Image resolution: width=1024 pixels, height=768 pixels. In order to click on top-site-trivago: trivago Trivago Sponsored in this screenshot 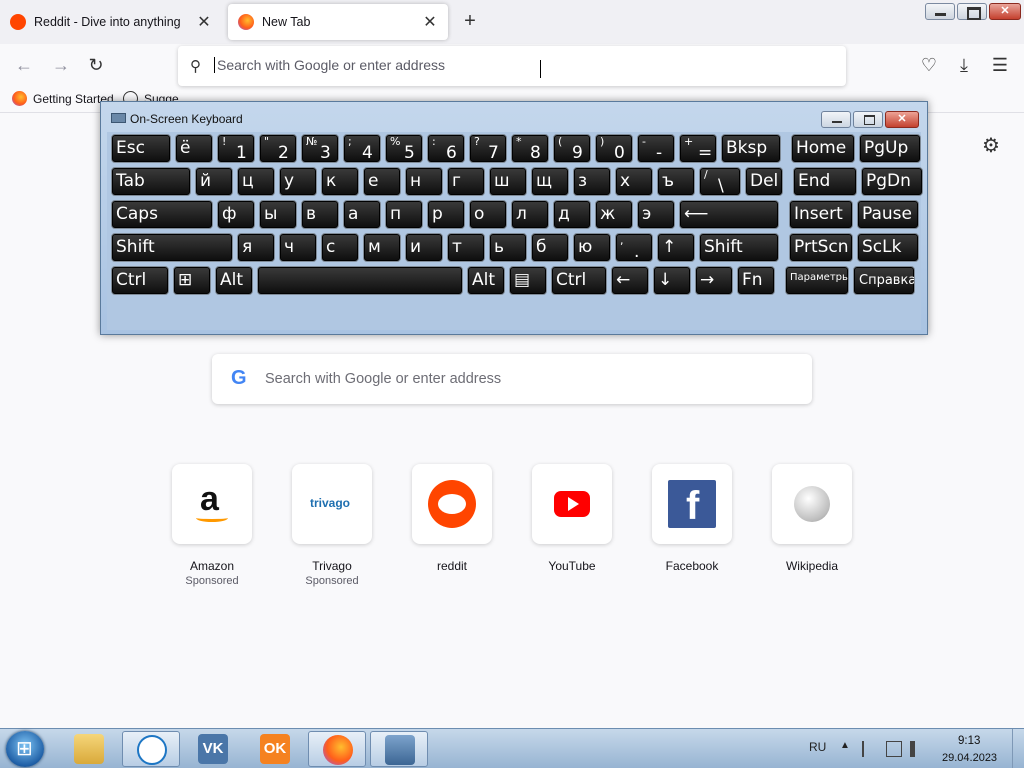, I will do `click(332, 525)`.